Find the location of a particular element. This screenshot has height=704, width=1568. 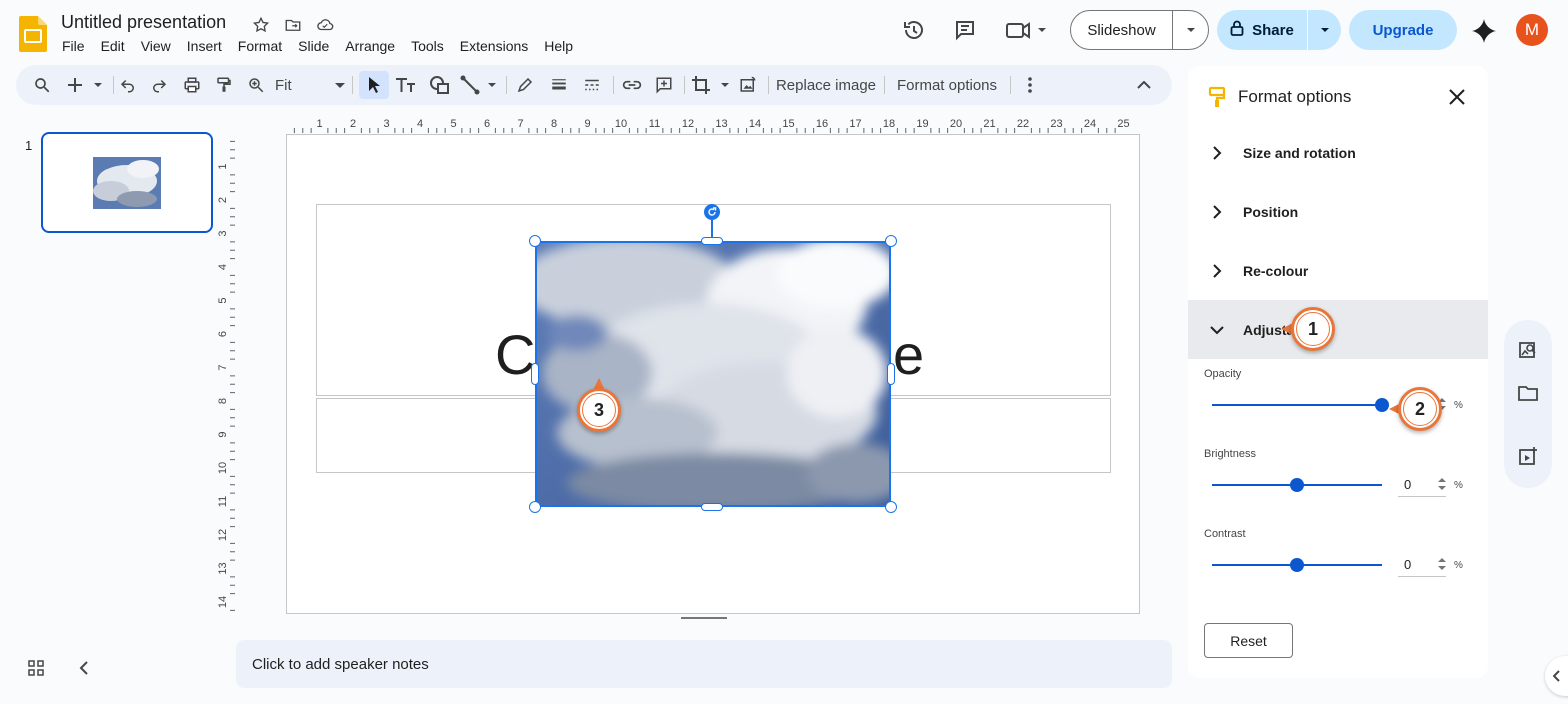

menu-arrange: Arrange is located at coordinates (374, 46).